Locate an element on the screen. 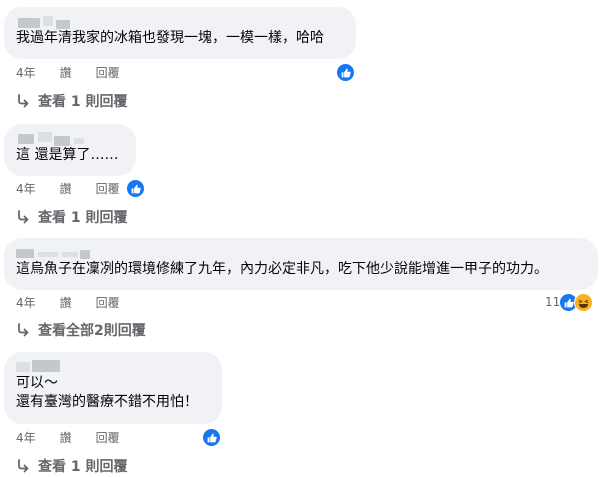  comment-bubble: 這烏魚子在凜冽的環境修練了九年，內力必定非凡，吃下他少說能增進一甲子的功力。 is located at coordinates (301, 264).